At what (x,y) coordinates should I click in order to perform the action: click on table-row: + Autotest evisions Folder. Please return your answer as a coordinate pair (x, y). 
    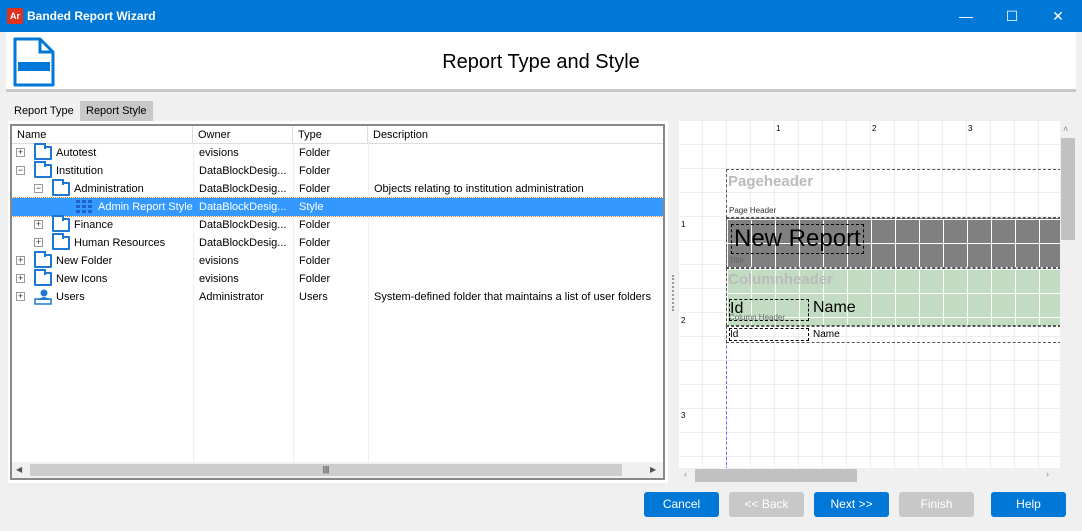
    Looking at the image, I should click on (337, 152).